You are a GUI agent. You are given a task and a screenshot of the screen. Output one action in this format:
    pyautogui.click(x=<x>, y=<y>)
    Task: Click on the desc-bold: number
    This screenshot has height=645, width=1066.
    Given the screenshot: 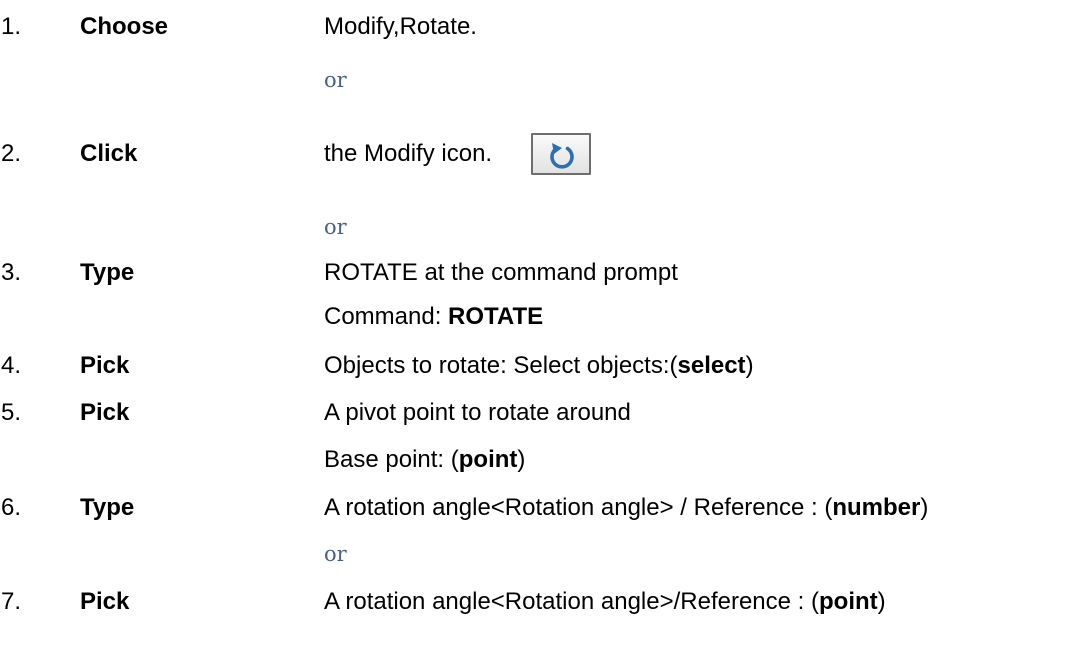 What is the action you would take?
    pyautogui.click(x=876, y=507)
    